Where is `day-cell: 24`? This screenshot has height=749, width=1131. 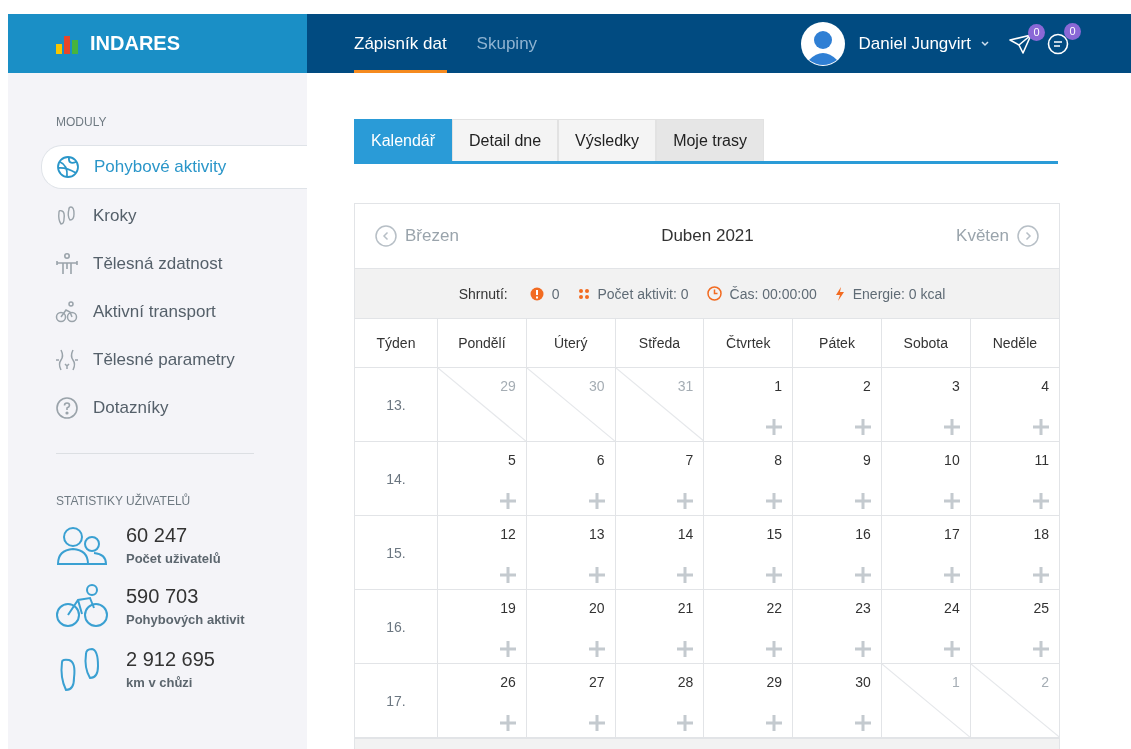 day-cell: 24 is located at coordinates (926, 626).